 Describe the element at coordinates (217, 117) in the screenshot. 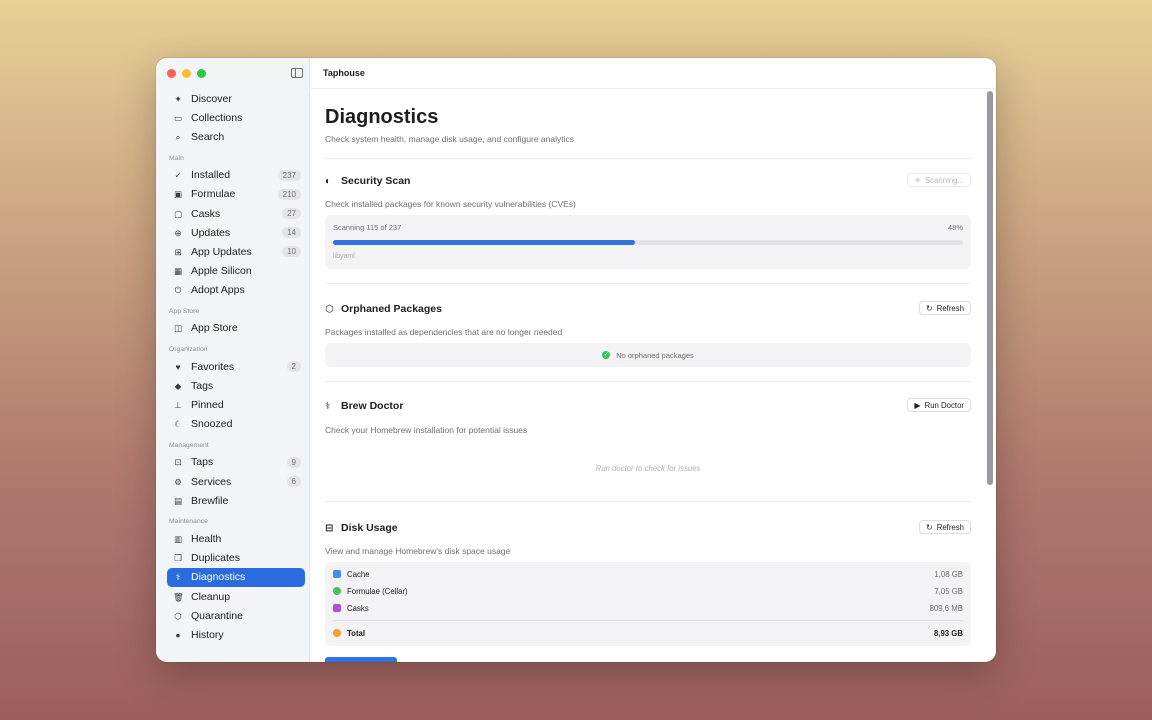

I see `sidebar-item-label: Collections` at that location.